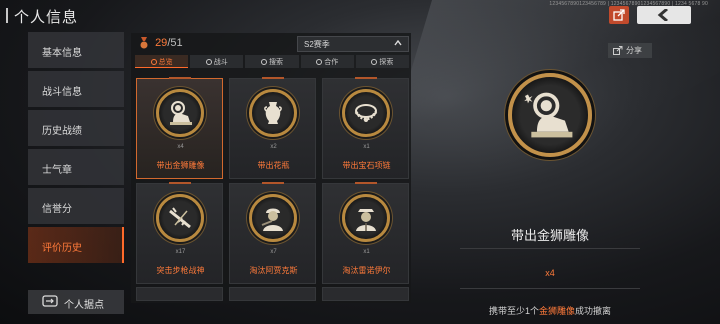 The image size is (720, 324). I want to click on rifle-icon, so click(180, 218).